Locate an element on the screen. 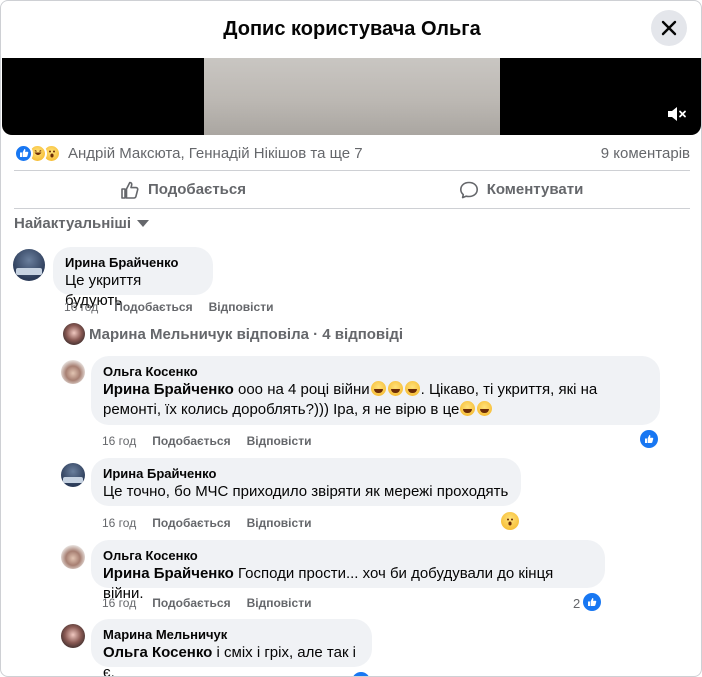 The width and height of the screenshot is (702, 677). close-button is located at coordinates (669, 28).